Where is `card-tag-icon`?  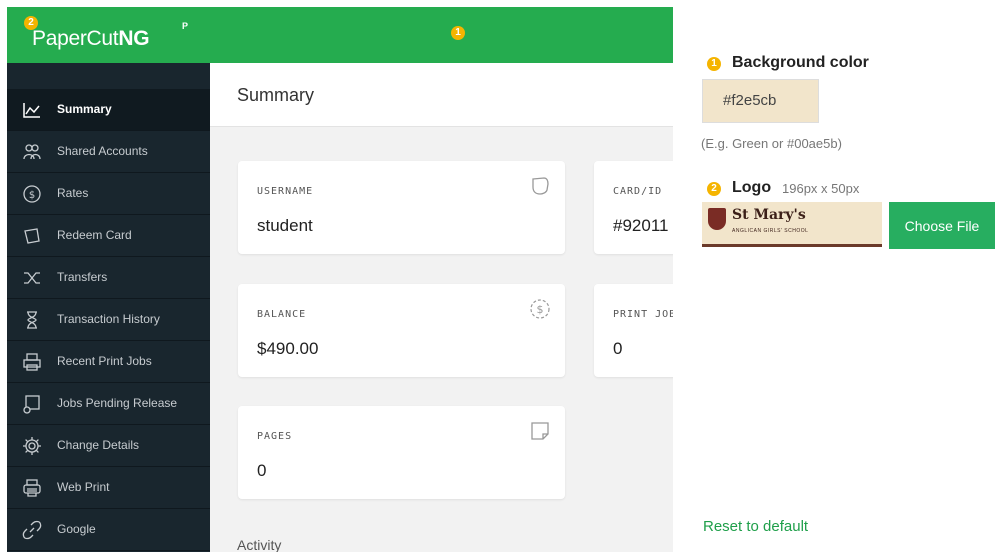 card-tag-icon is located at coordinates (32, 236).